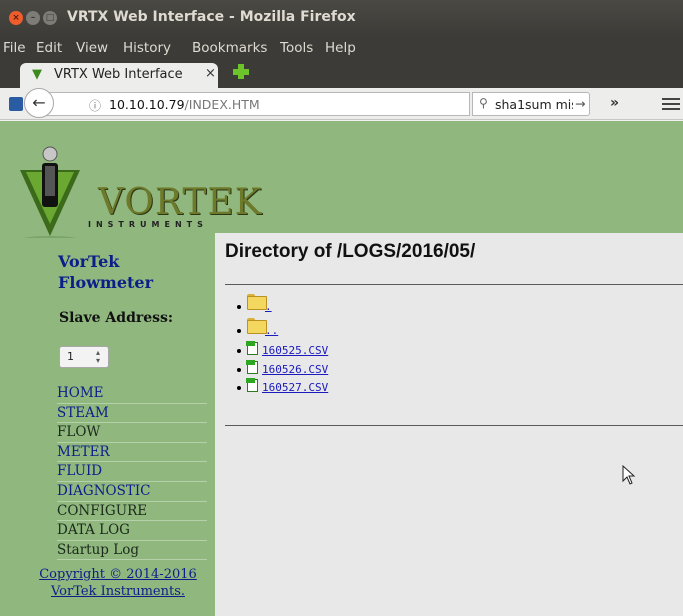 The image size is (683, 616). Describe the element at coordinates (295, 387) in the screenshot. I see `file-link: 160527.CSV` at that location.